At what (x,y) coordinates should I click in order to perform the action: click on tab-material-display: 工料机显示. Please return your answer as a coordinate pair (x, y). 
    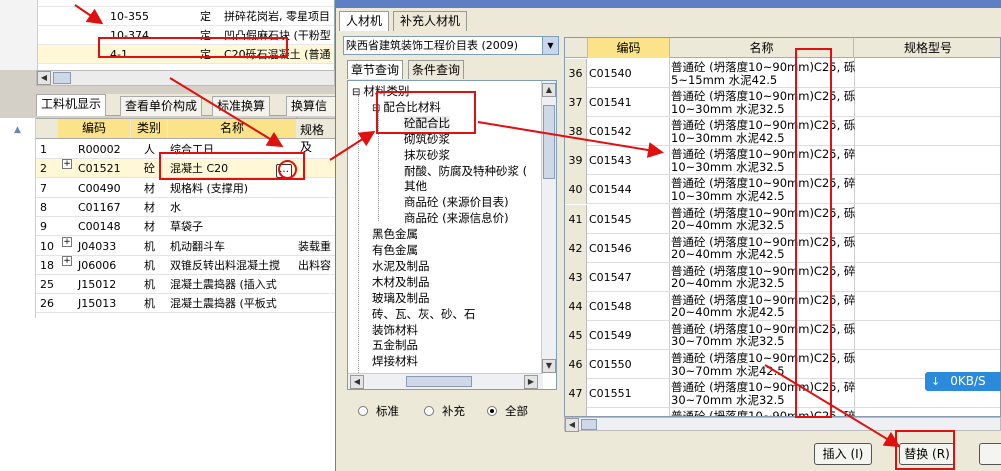
    Looking at the image, I should click on (71, 105).